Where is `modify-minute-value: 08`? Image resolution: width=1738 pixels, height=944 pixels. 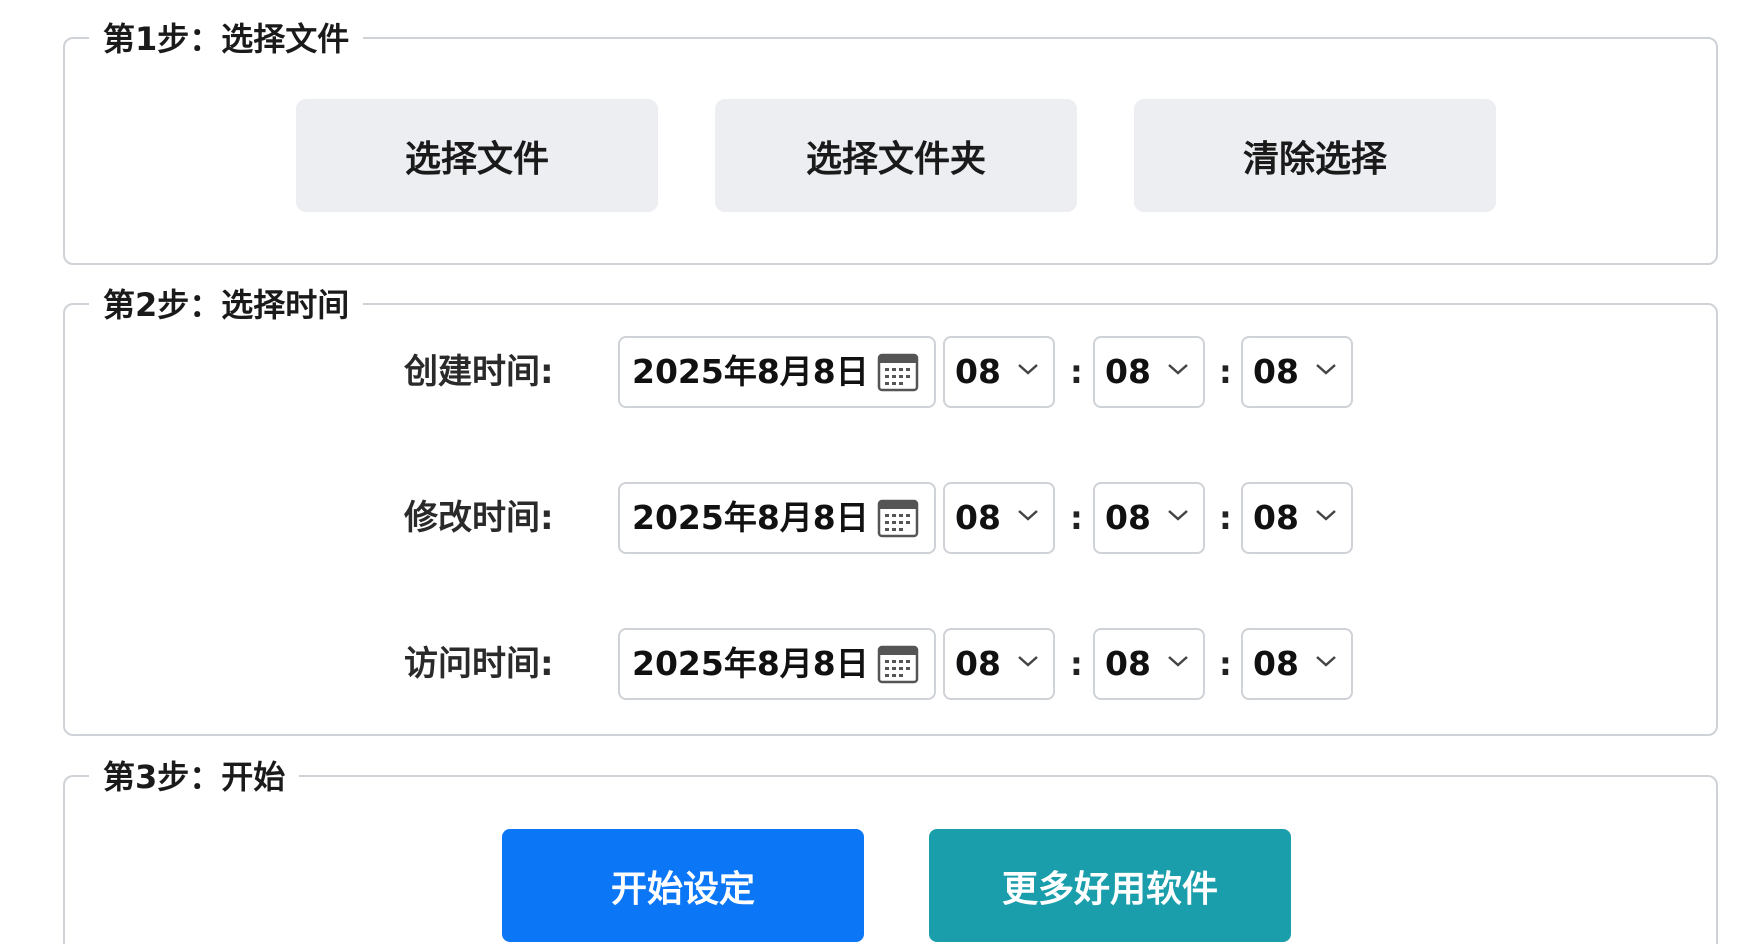 modify-minute-value: 08 is located at coordinates (1128, 517).